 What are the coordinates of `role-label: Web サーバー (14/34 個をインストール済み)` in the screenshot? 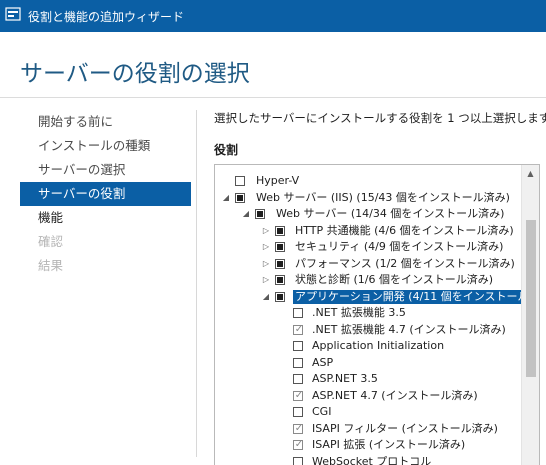 It's located at (390, 214).